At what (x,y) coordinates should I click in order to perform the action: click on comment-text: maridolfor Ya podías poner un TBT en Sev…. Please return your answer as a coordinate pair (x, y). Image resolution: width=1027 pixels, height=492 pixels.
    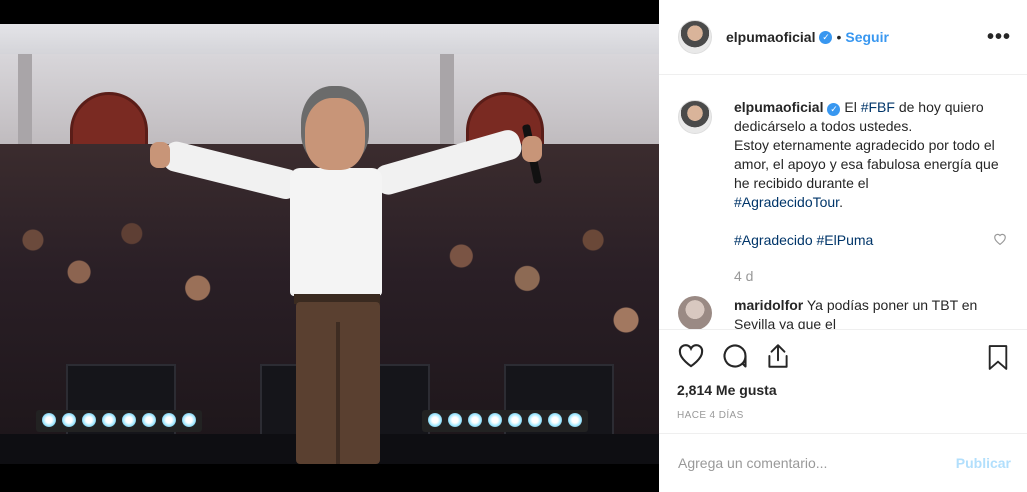
    Looking at the image, I should click on (859, 312).